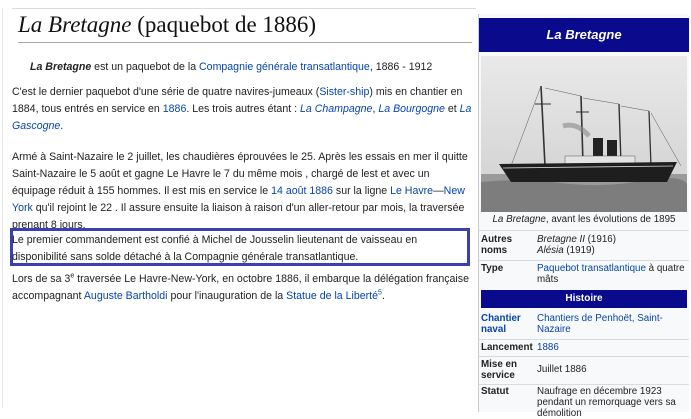 The width and height of the screenshot is (691, 419). What do you see at coordinates (2, 208) in the screenshot?
I see `page-left-border` at bounding box center [2, 208].